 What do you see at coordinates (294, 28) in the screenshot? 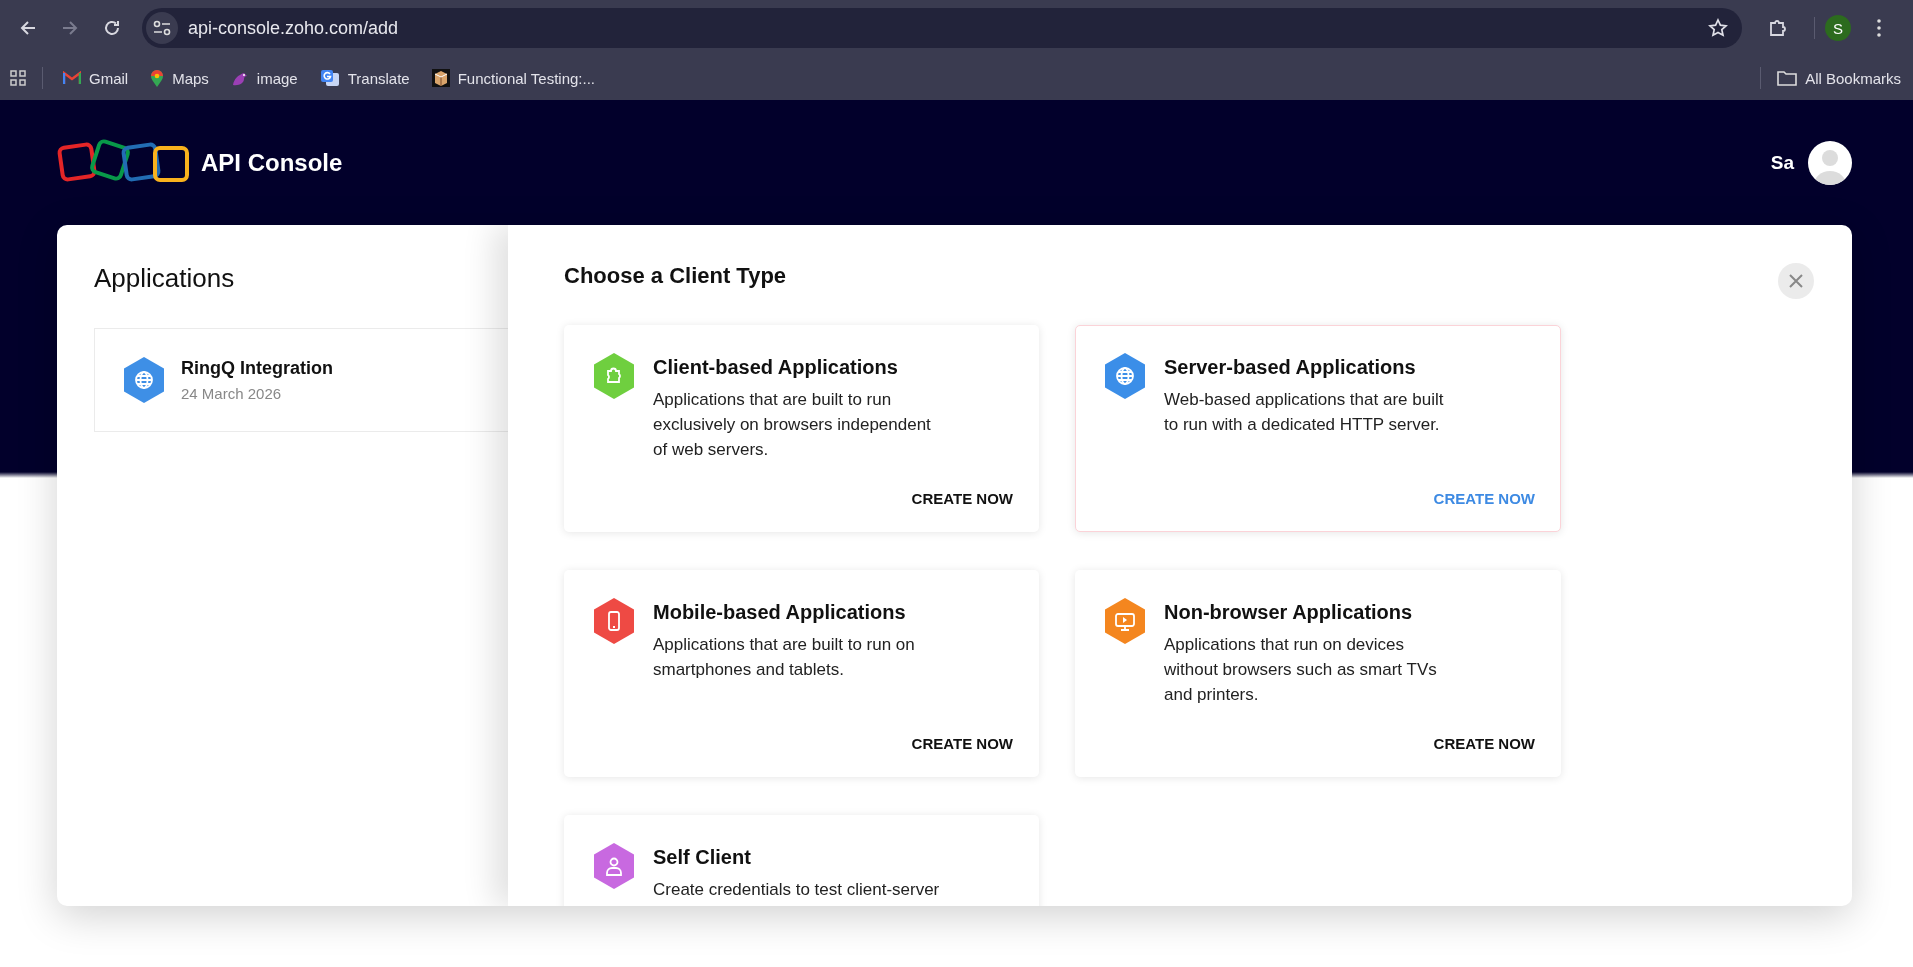
I see `url-text: api-console.zoho.com/add` at bounding box center [294, 28].